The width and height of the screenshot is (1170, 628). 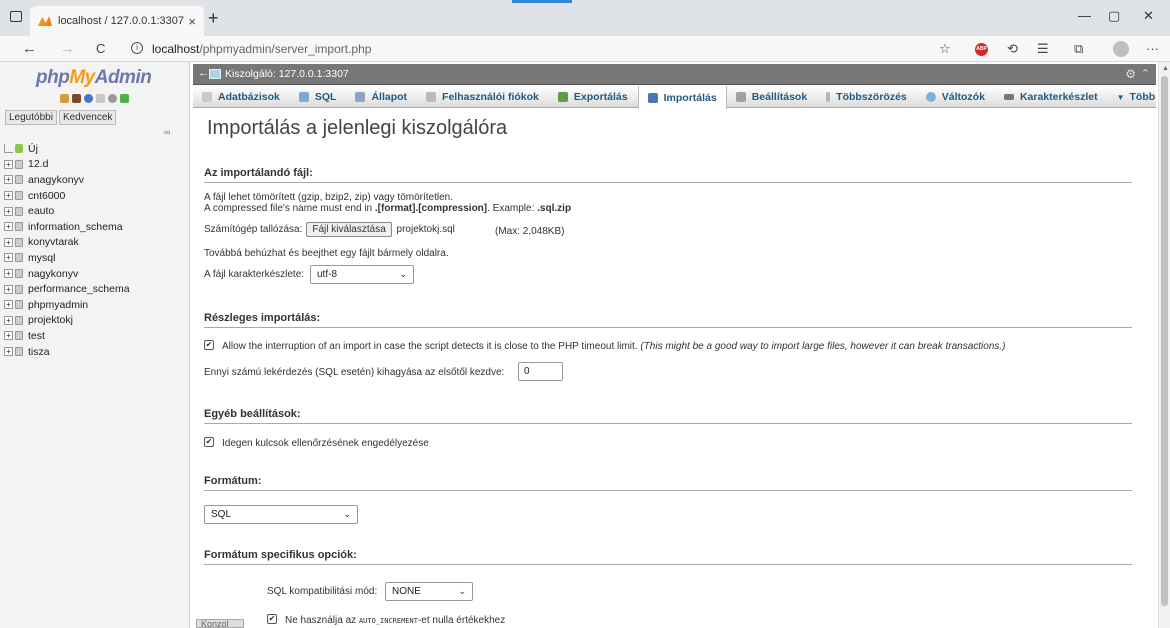 What do you see at coordinates (67, 352) in the screenshot?
I see `tree-database-item: + tisza` at bounding box center [67, 352].